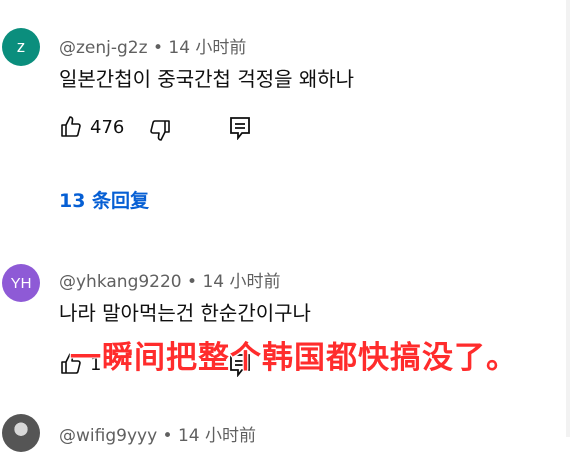  I want to click on comment-text: 나라 말아먹는건 한순간이구나, so click(185, 313).